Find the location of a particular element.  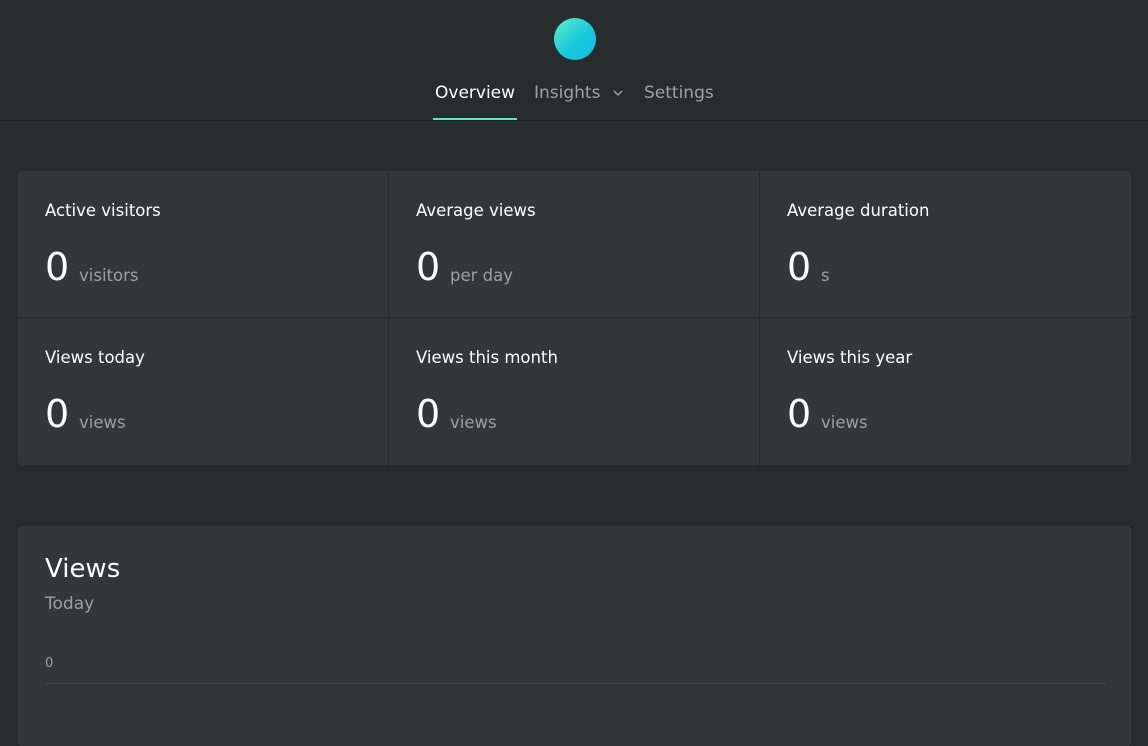

views-title: Views is located at coordinates (83, 569).